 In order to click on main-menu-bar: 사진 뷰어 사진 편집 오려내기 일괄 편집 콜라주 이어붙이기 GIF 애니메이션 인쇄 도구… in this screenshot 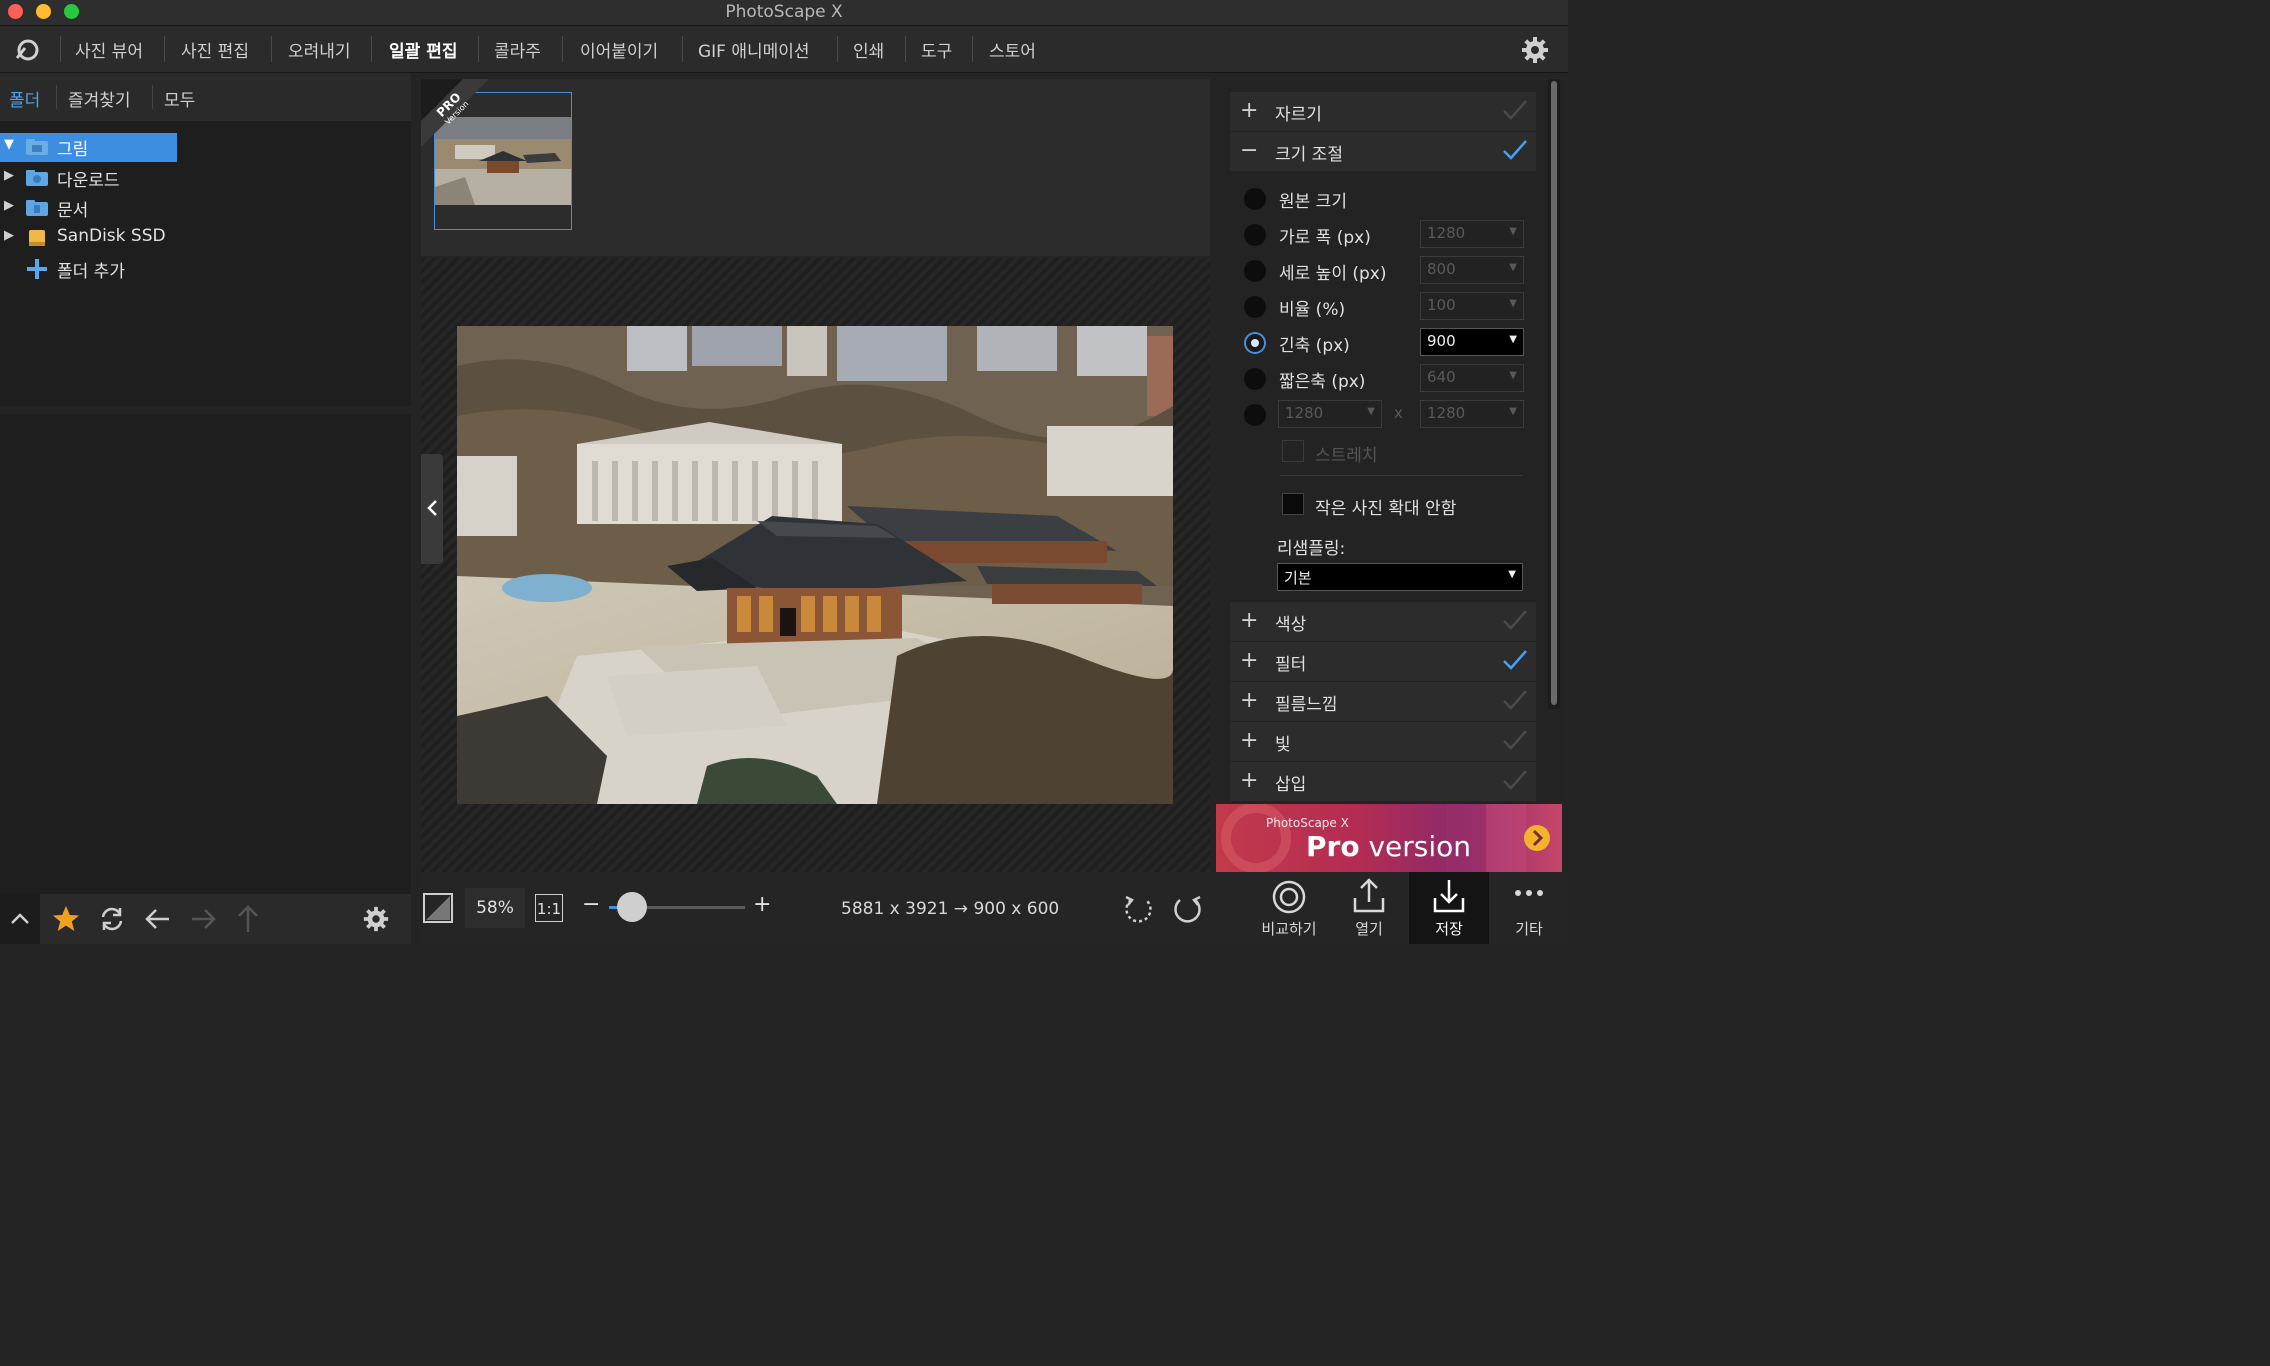, I will do `click(784, 49)`.